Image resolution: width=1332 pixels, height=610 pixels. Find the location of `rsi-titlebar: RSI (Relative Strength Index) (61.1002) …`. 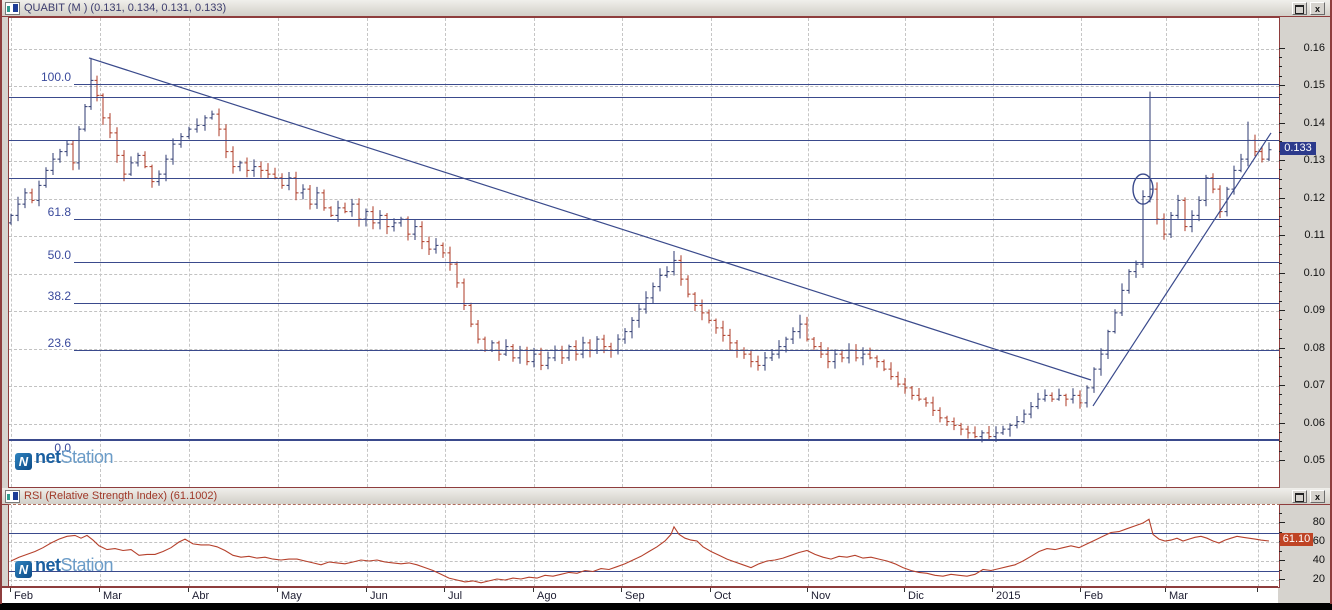

rsi-titlebar: RSI (Relative Strength Index) (61.1002) … is located at coordinates (666, 496).